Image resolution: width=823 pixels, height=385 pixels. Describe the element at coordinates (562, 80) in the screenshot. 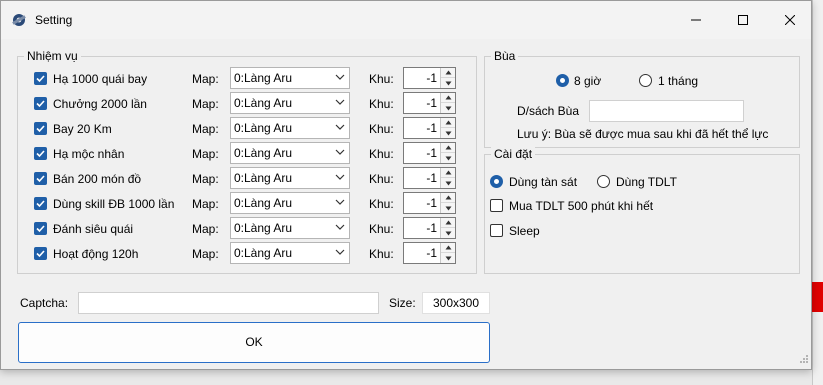

I see `radio-8-gio` at that location.